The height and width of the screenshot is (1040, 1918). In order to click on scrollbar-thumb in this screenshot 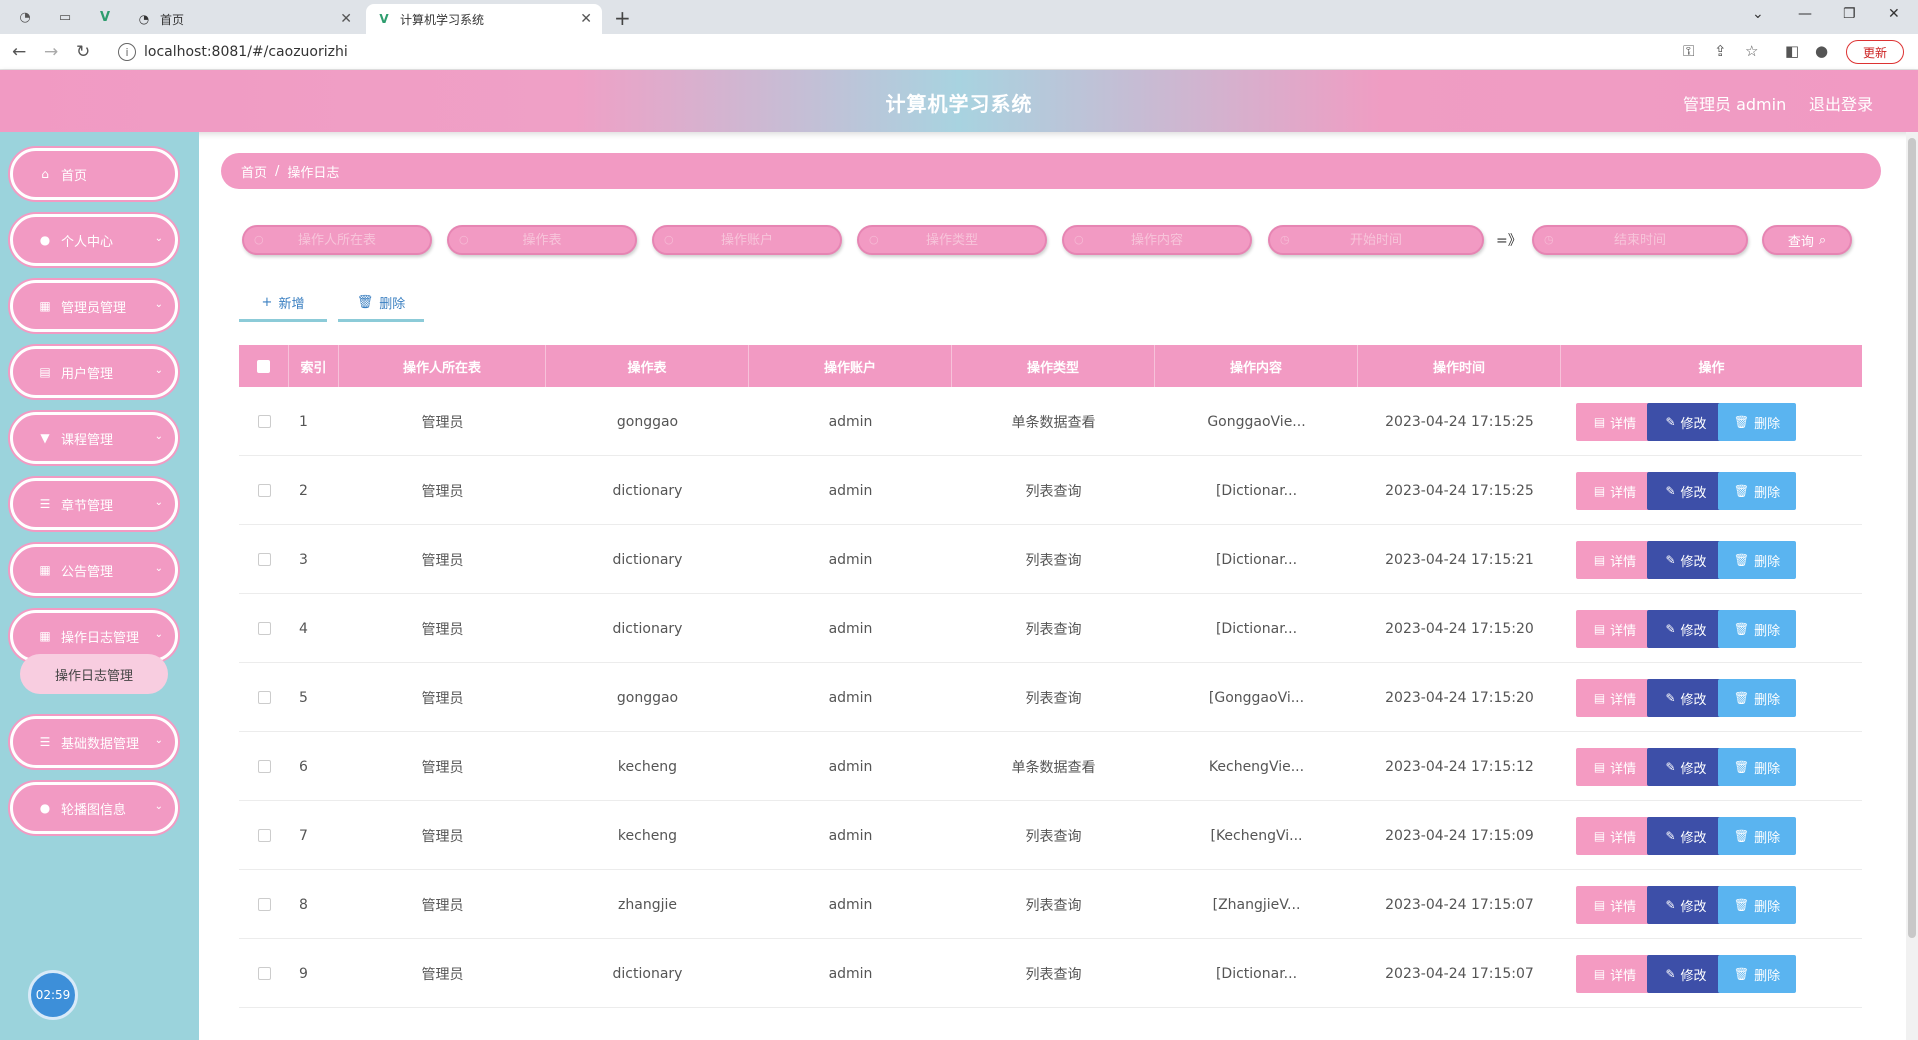, I will do `click(1912, 538)`.